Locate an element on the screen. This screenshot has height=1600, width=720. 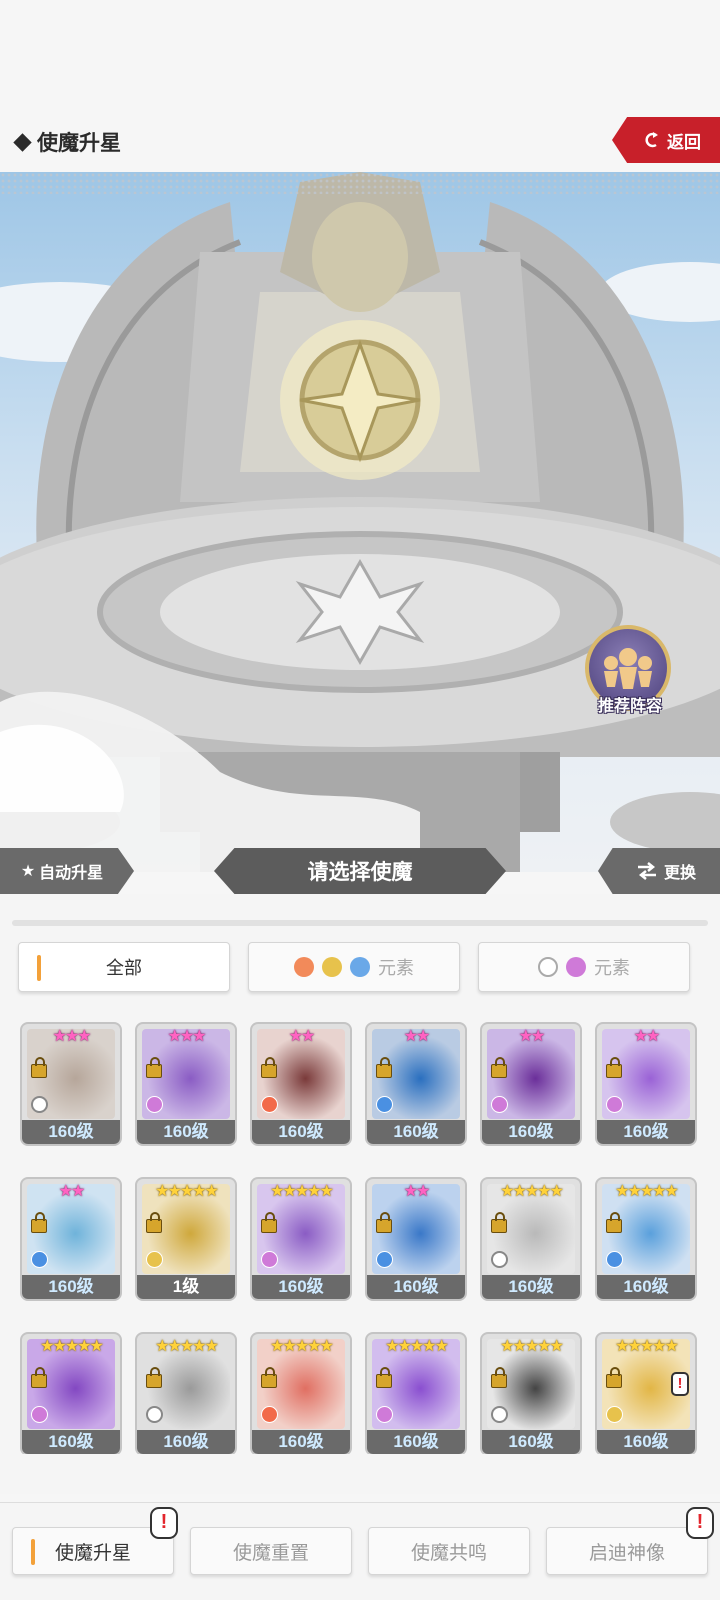
page-title: 使魔升星 is located at coordinates (67, 142).